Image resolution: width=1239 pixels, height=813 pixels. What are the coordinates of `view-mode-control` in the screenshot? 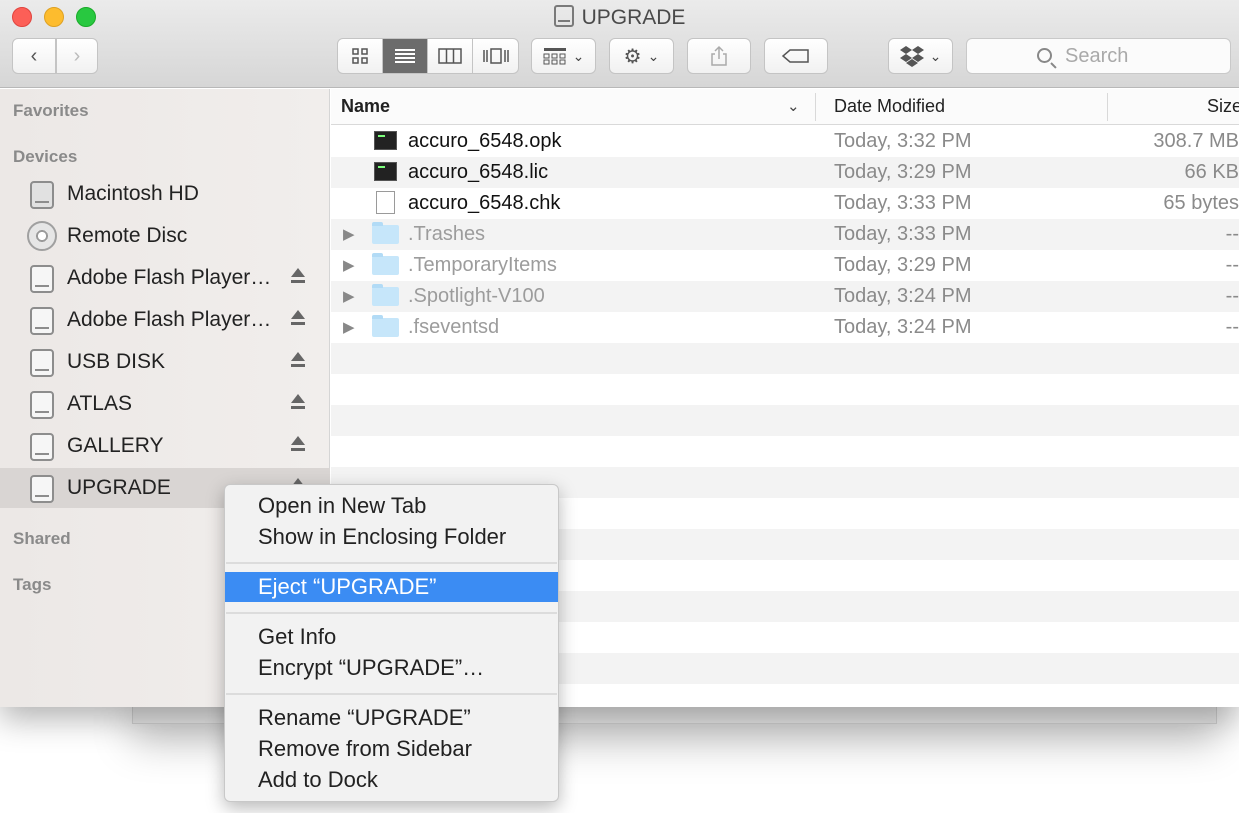 It's located at (428, 56).